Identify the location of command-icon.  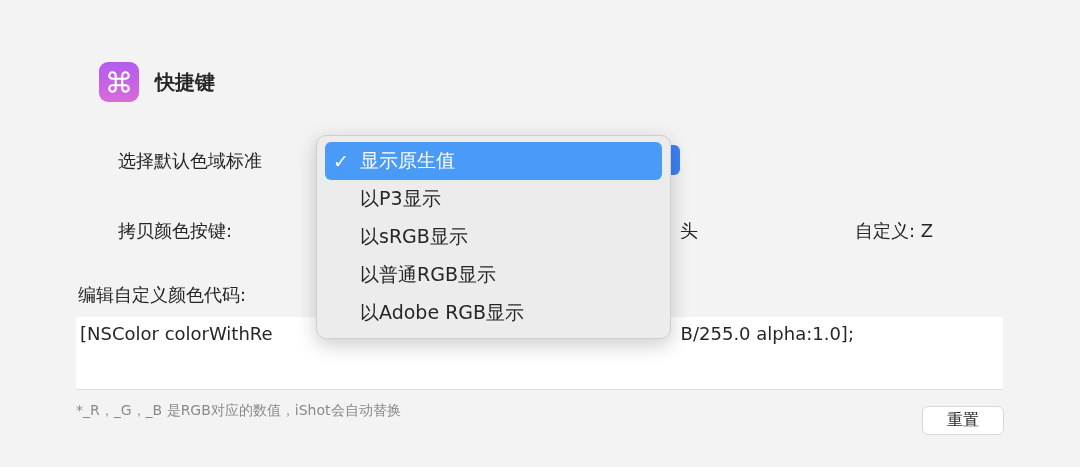
(119, 82).